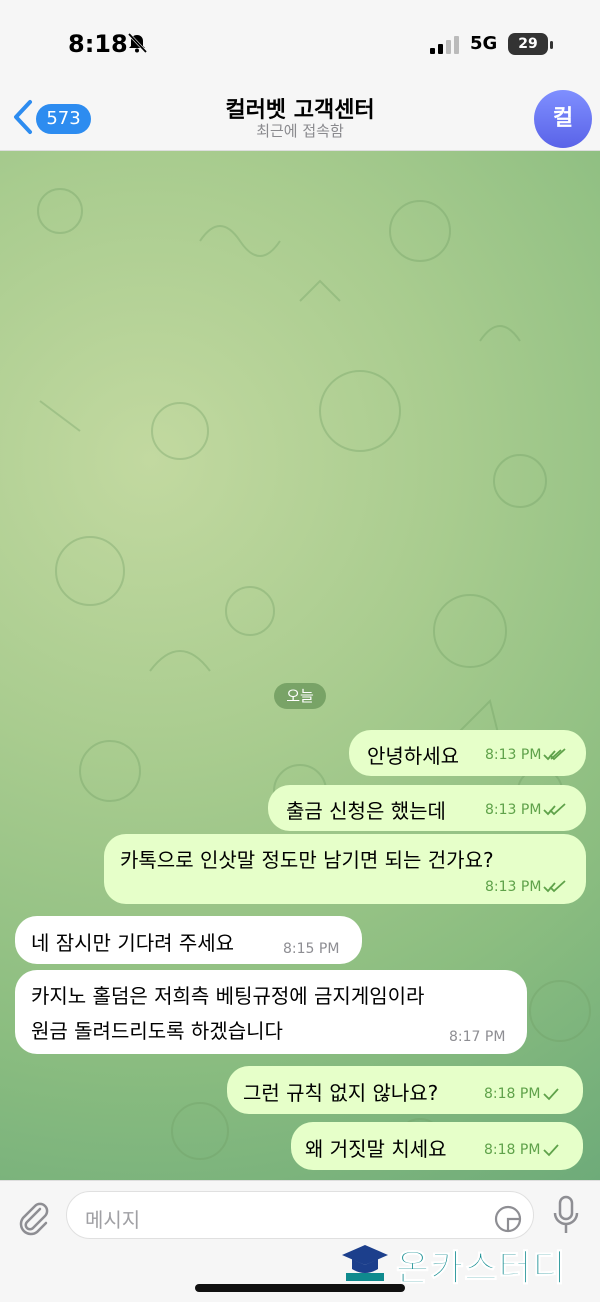 This screenshot has height=1302, width=600. Describe the element at coordinates (376, 1149) in the screenshot. I see `message-text: 왜 거짓말 치세요` at that location.